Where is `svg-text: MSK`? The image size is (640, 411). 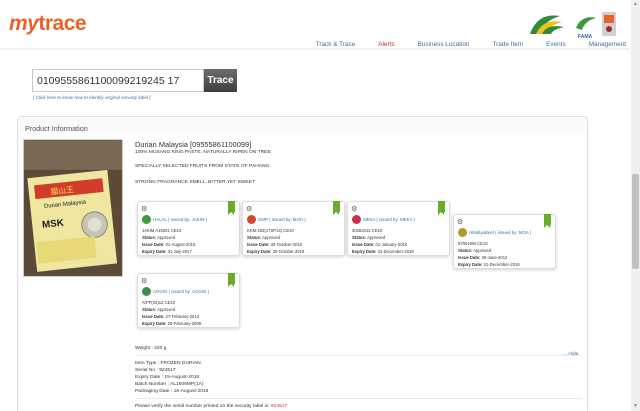
svg-text: MSK is located at coordinates (53, 224).